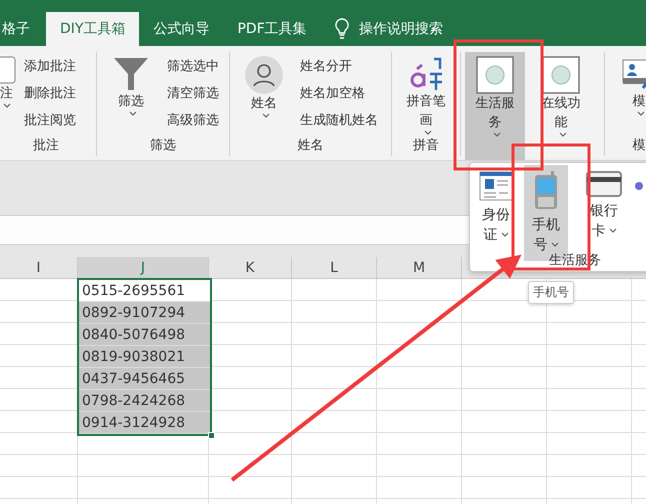  What do you see at coordinates (144, 379) in the screenshot?
I see `table-cell: 0437-9456465` at bounding box center [144, 379].